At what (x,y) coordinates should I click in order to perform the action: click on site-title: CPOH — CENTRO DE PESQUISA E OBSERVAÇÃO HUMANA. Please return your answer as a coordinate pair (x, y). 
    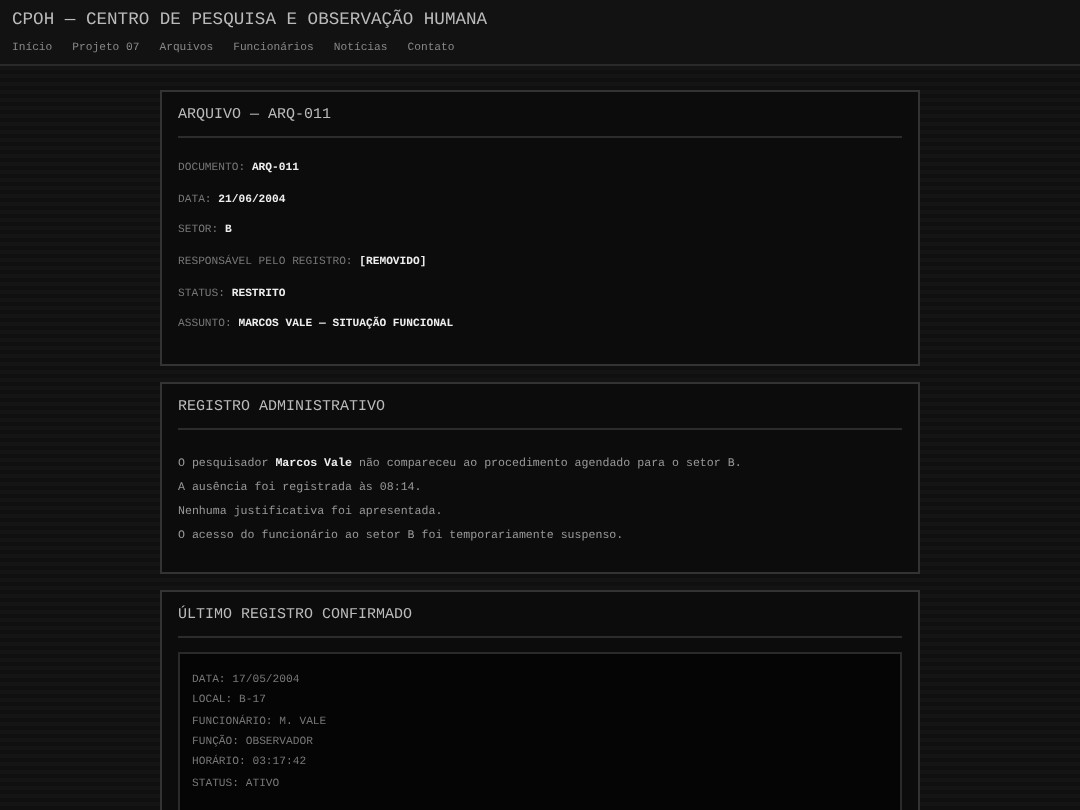
    Looking at the image, I should click on (251, 21).